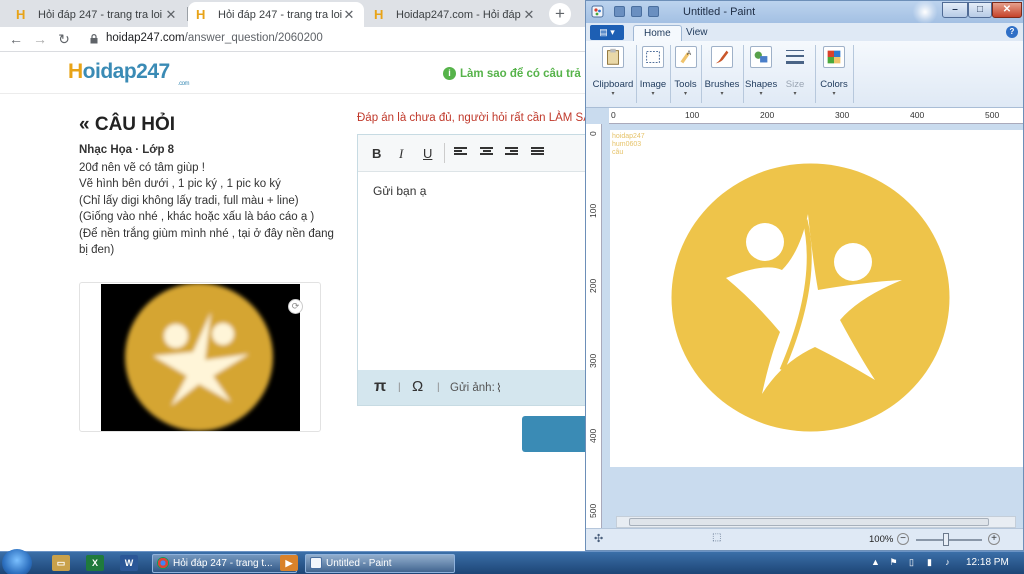 This screenshot has width=1024, height=574. What do you see at coordinates (893, 562) in the screenshot?
I see `flag-icon: ⚑` at bounding box center [893, 562].